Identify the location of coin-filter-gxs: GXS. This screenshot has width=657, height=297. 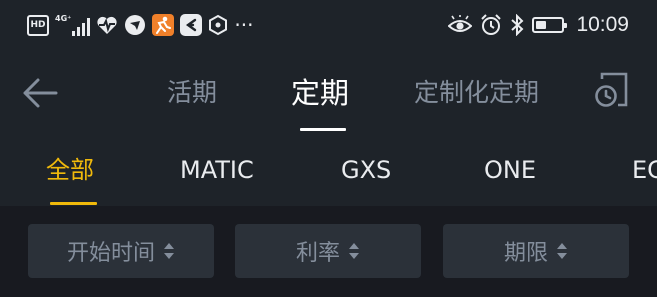
(366, 170).